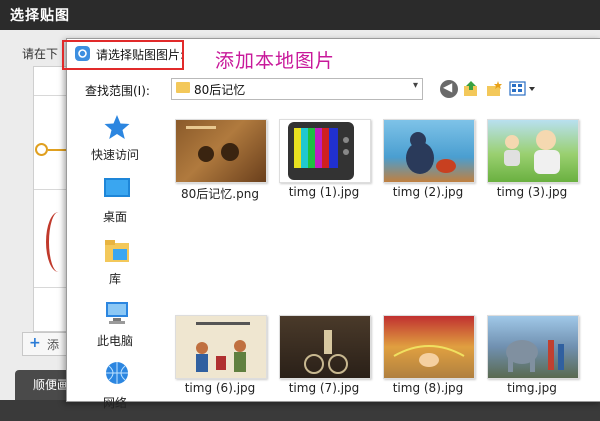 The height and width of the screenshot is (421, 600). What do you see at coordinates (123, 55) in the screenshot?
I see `highlight-box` at bounding box center [123, 55].